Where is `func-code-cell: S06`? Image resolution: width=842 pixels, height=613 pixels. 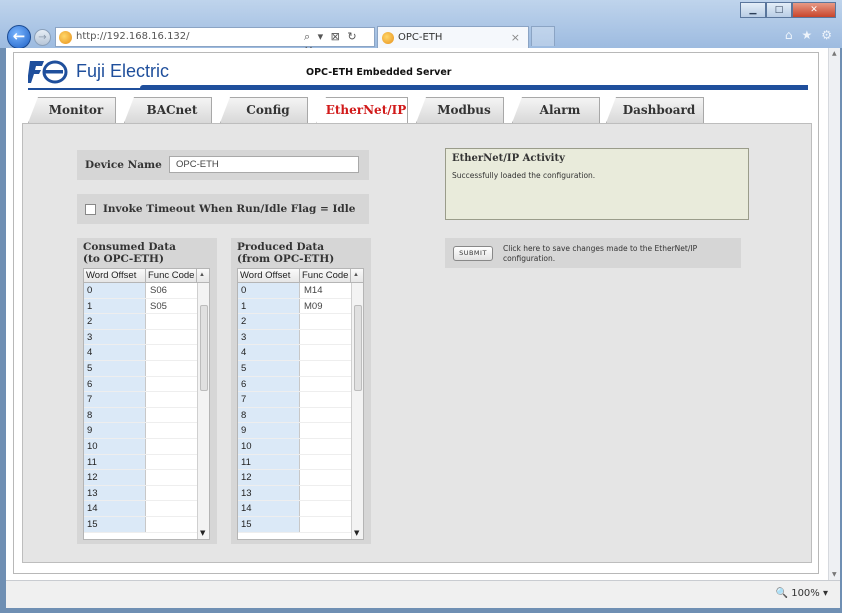
func-code-cell: S06 is located at coordinates (171, 290).